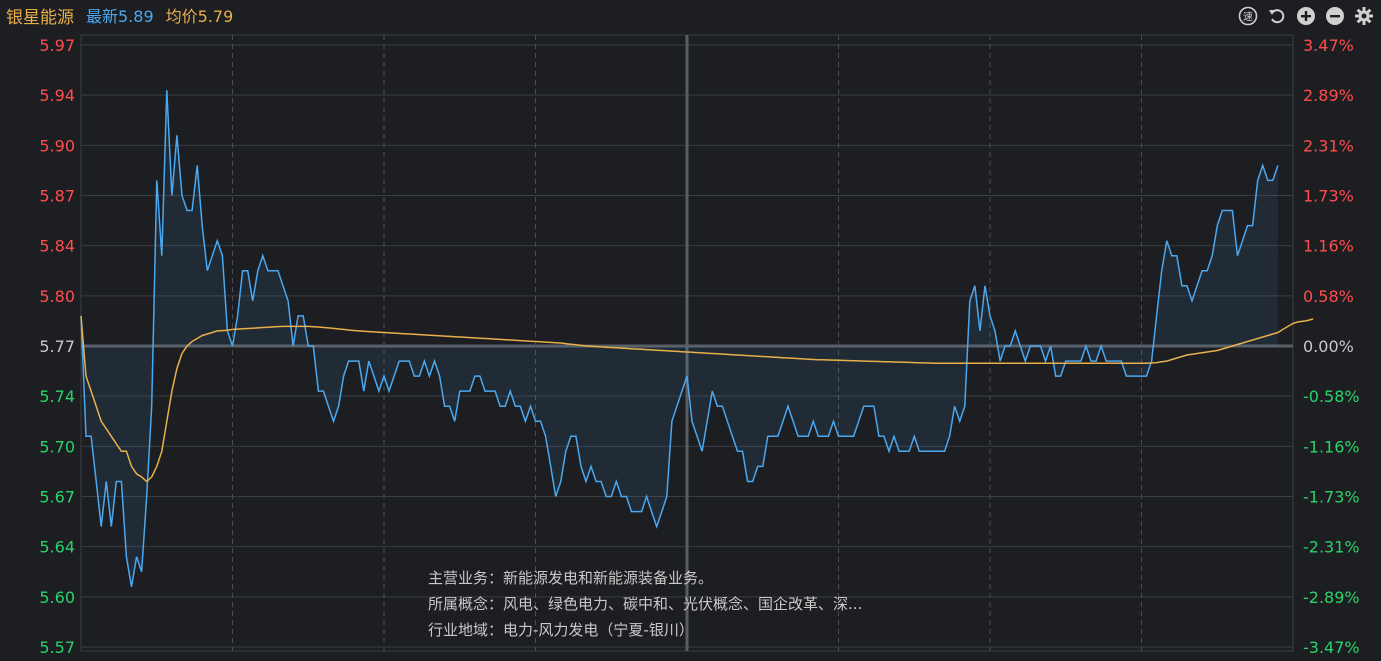 The image size is (1381, 661). Describe the element at coordinates (1328, 145) in the screenshot. I see `y-tick-right: 2.31%` at that location.